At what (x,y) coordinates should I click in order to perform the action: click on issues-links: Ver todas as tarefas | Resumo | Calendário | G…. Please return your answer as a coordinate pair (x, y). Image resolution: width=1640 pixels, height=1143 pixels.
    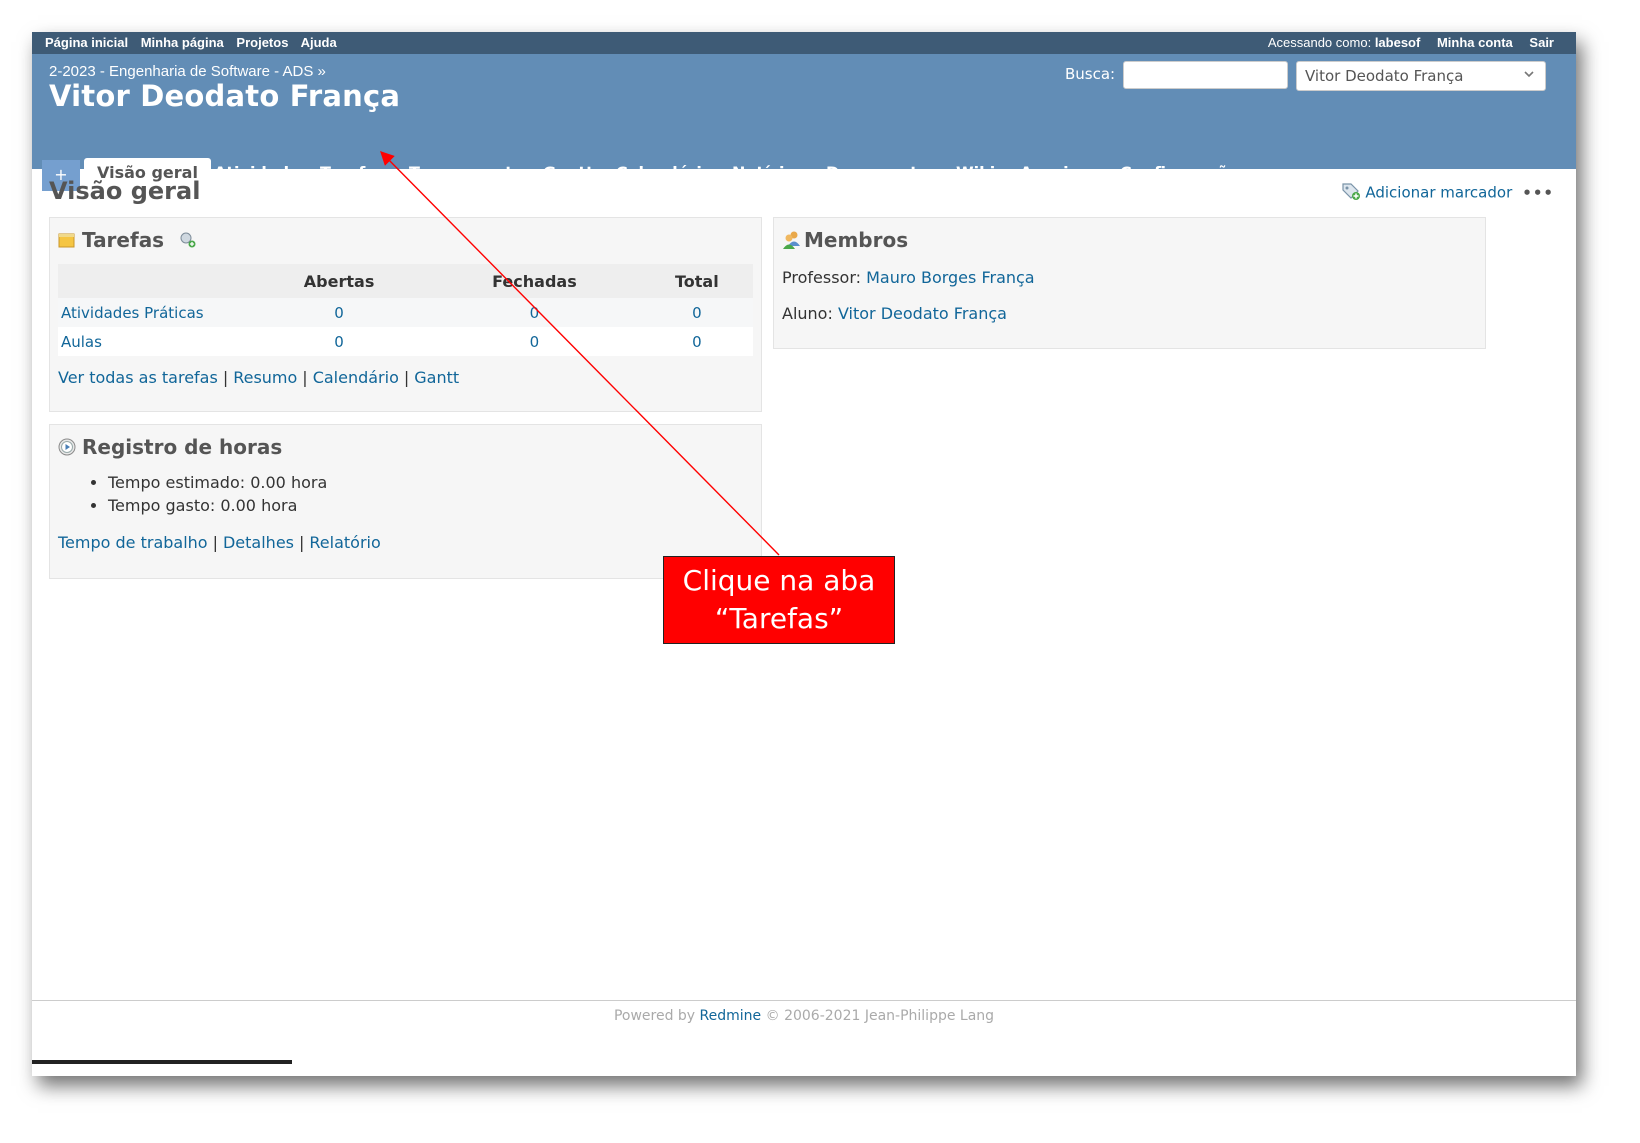
    Looking at the image, I should click on (259, 377).